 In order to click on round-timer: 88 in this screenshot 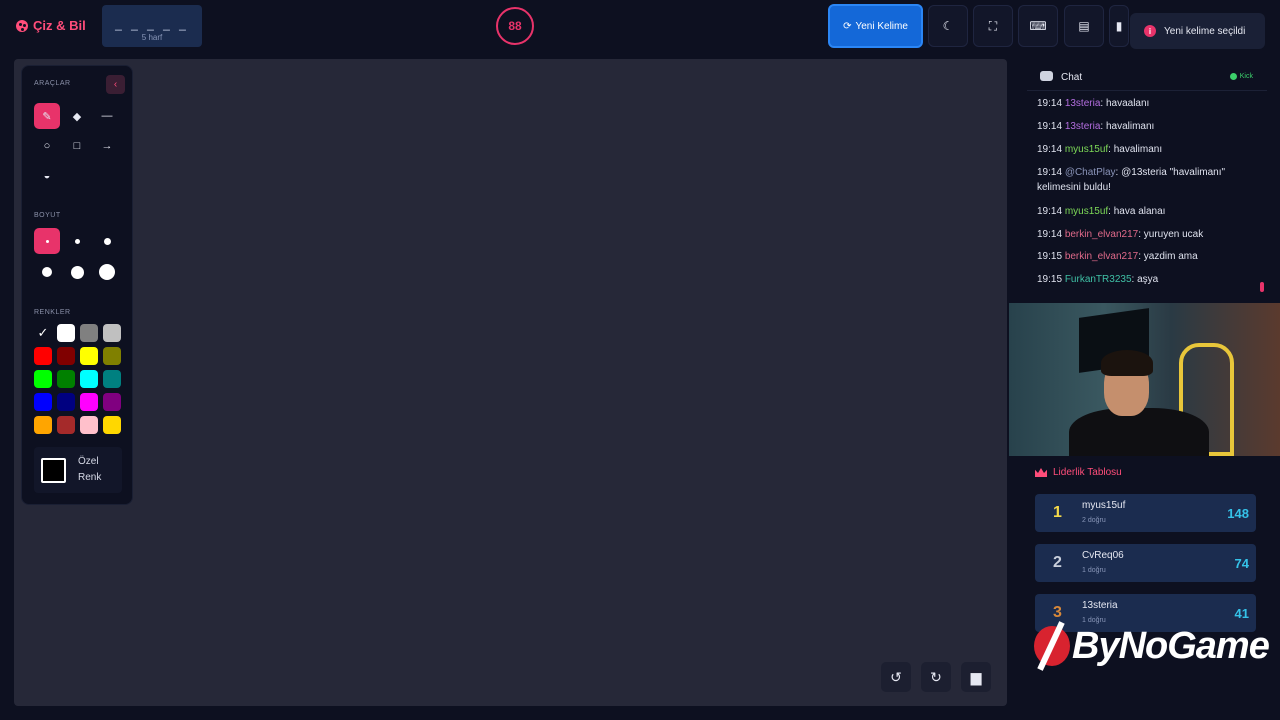, I will do `click(515, 26)`.